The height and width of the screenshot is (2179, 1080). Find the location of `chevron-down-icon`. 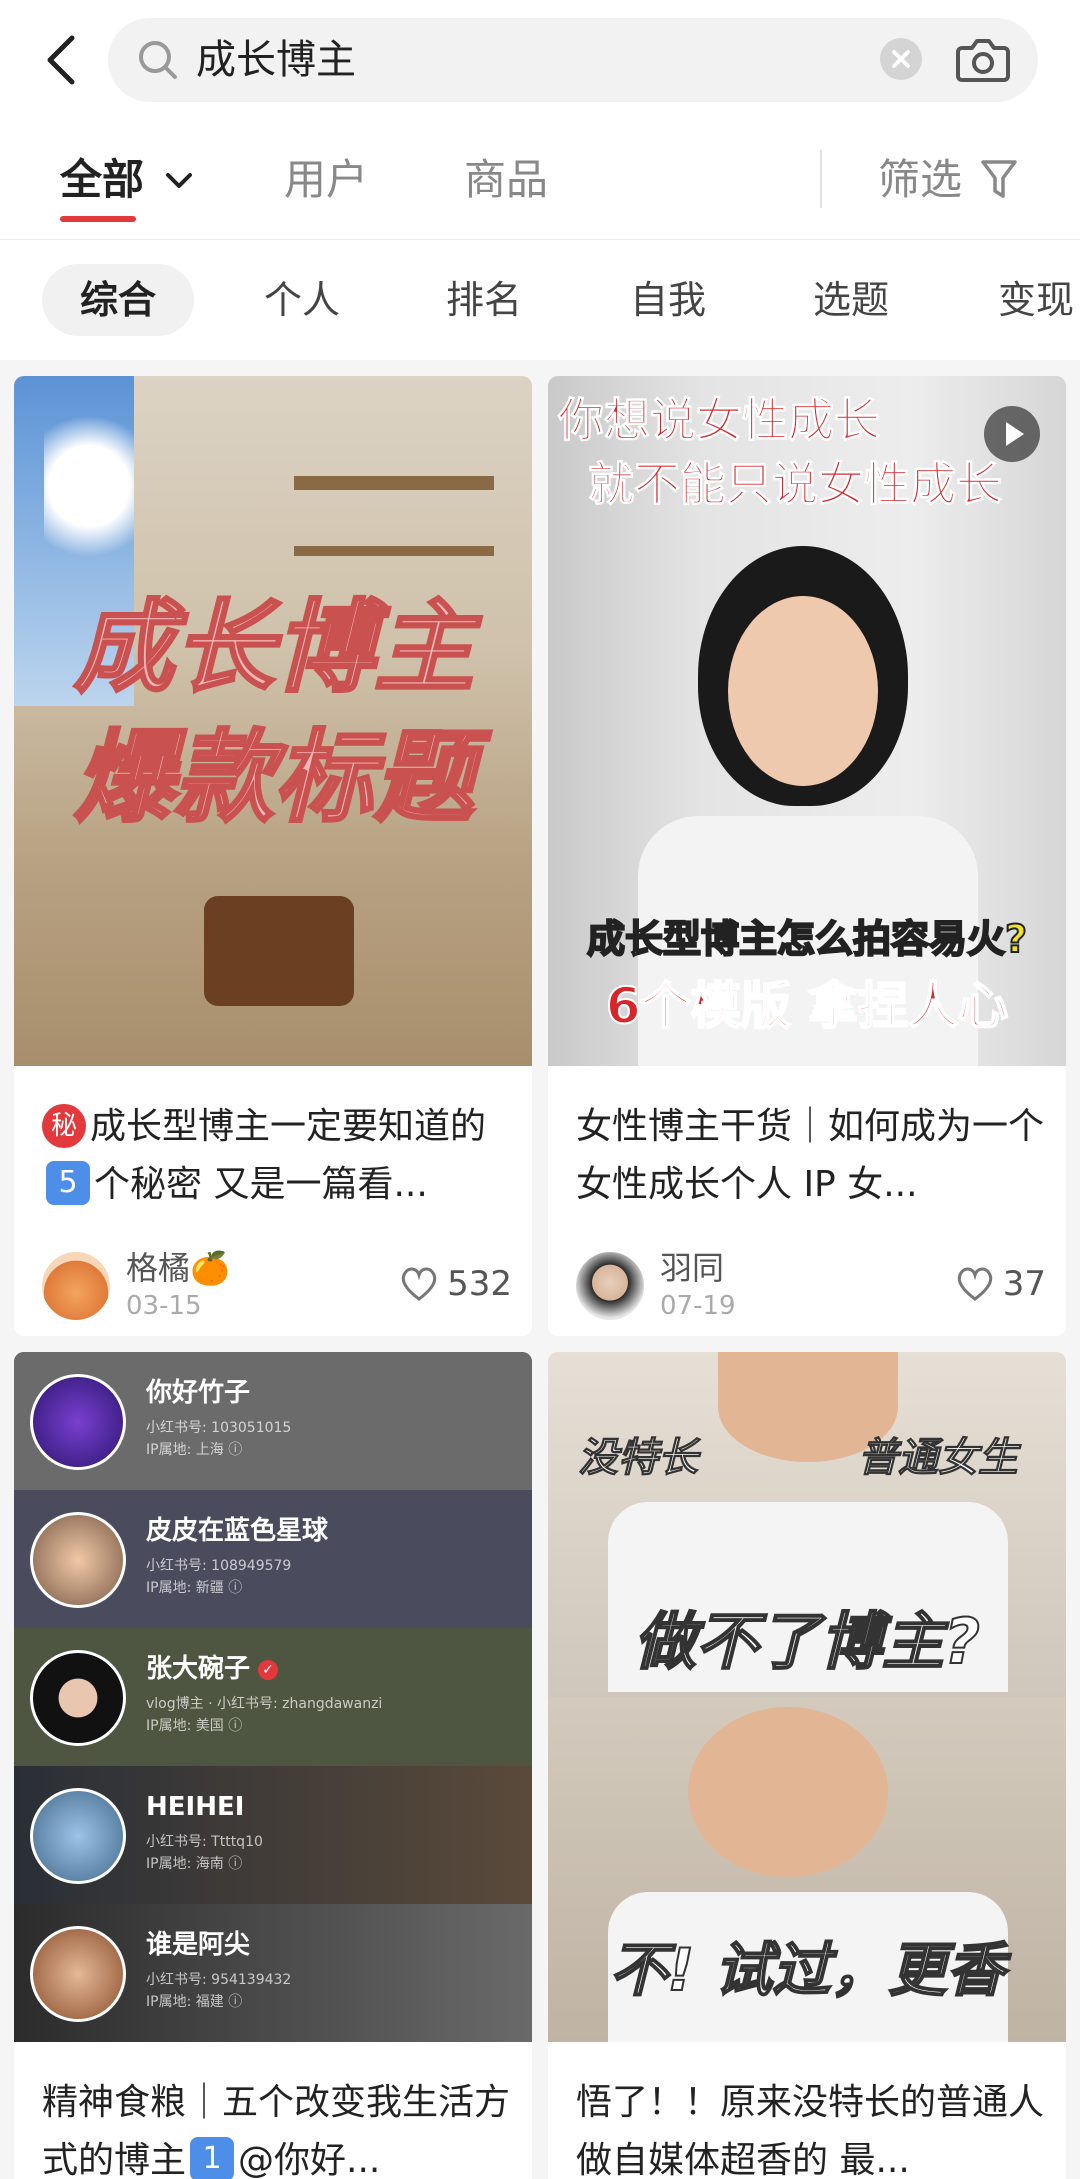

chevron-down-icon is located at coordinates (179, 181).